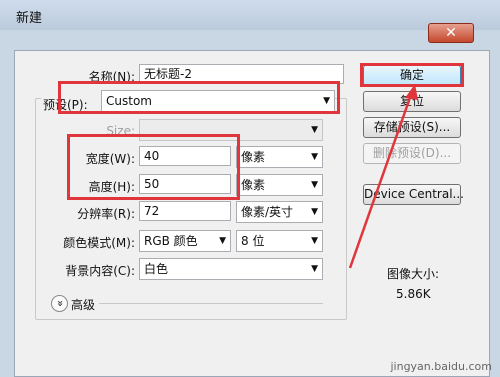 This screenshot has width=500, height=377. I want to click on watermark: jingyan.baidu.com, so click(441, 366).